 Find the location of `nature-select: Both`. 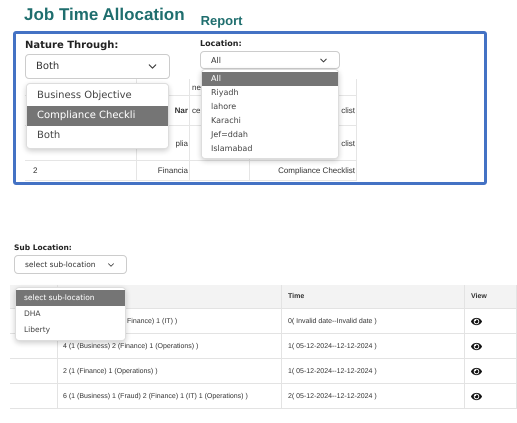

nature-select: Both is located at coordinates (97, 66).